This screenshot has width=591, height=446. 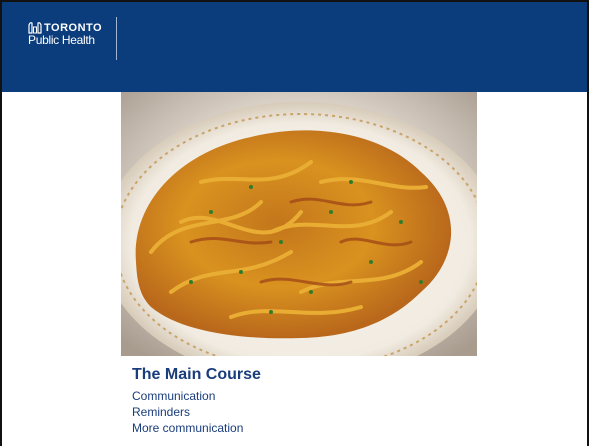 I want to click on caption-item-reminders: Reminders, so click(x=161, y=412).